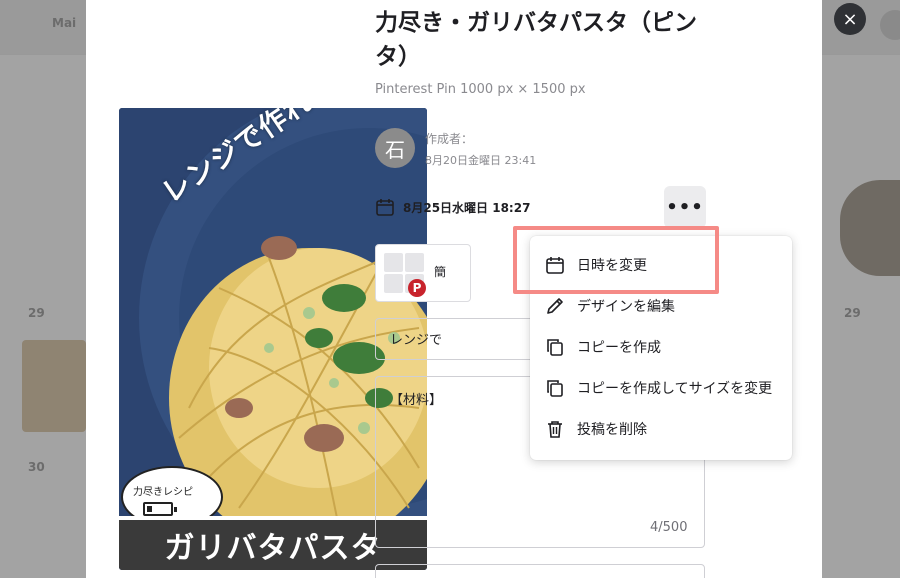 Image resolution: width=900 pixels, height=578 pixels. I want to click on close-icon: ×, so click(850, 19).